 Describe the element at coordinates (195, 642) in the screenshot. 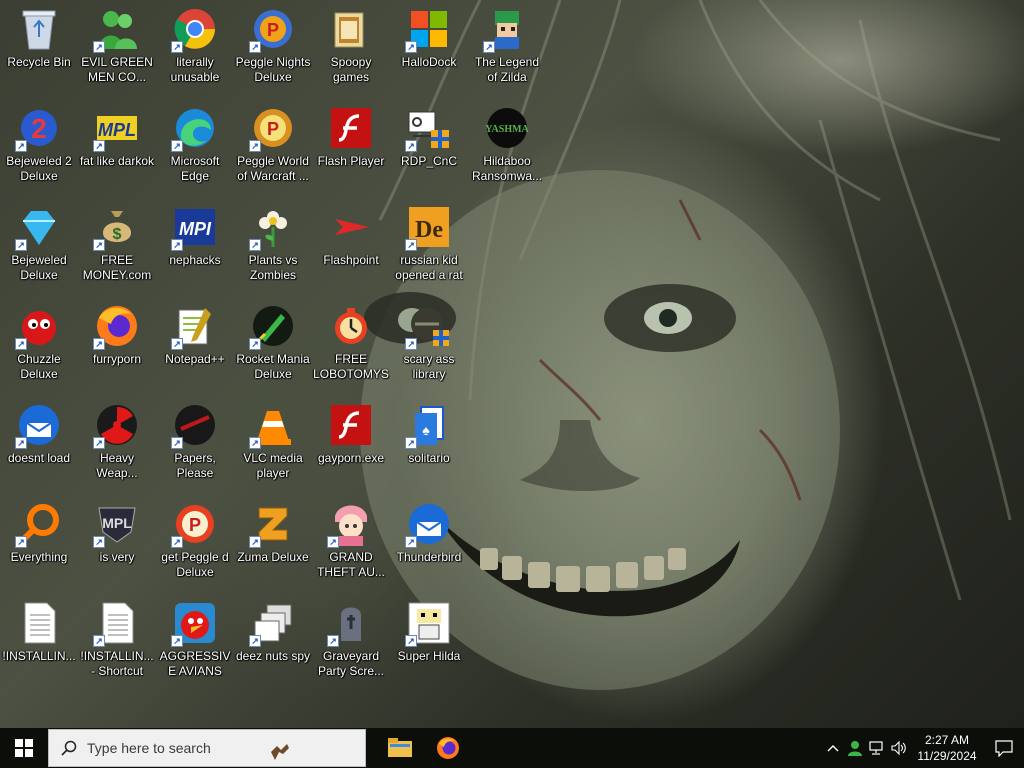

I see `desktop-icon: ↗ AGGRESSIVE AVIANS` at that location.